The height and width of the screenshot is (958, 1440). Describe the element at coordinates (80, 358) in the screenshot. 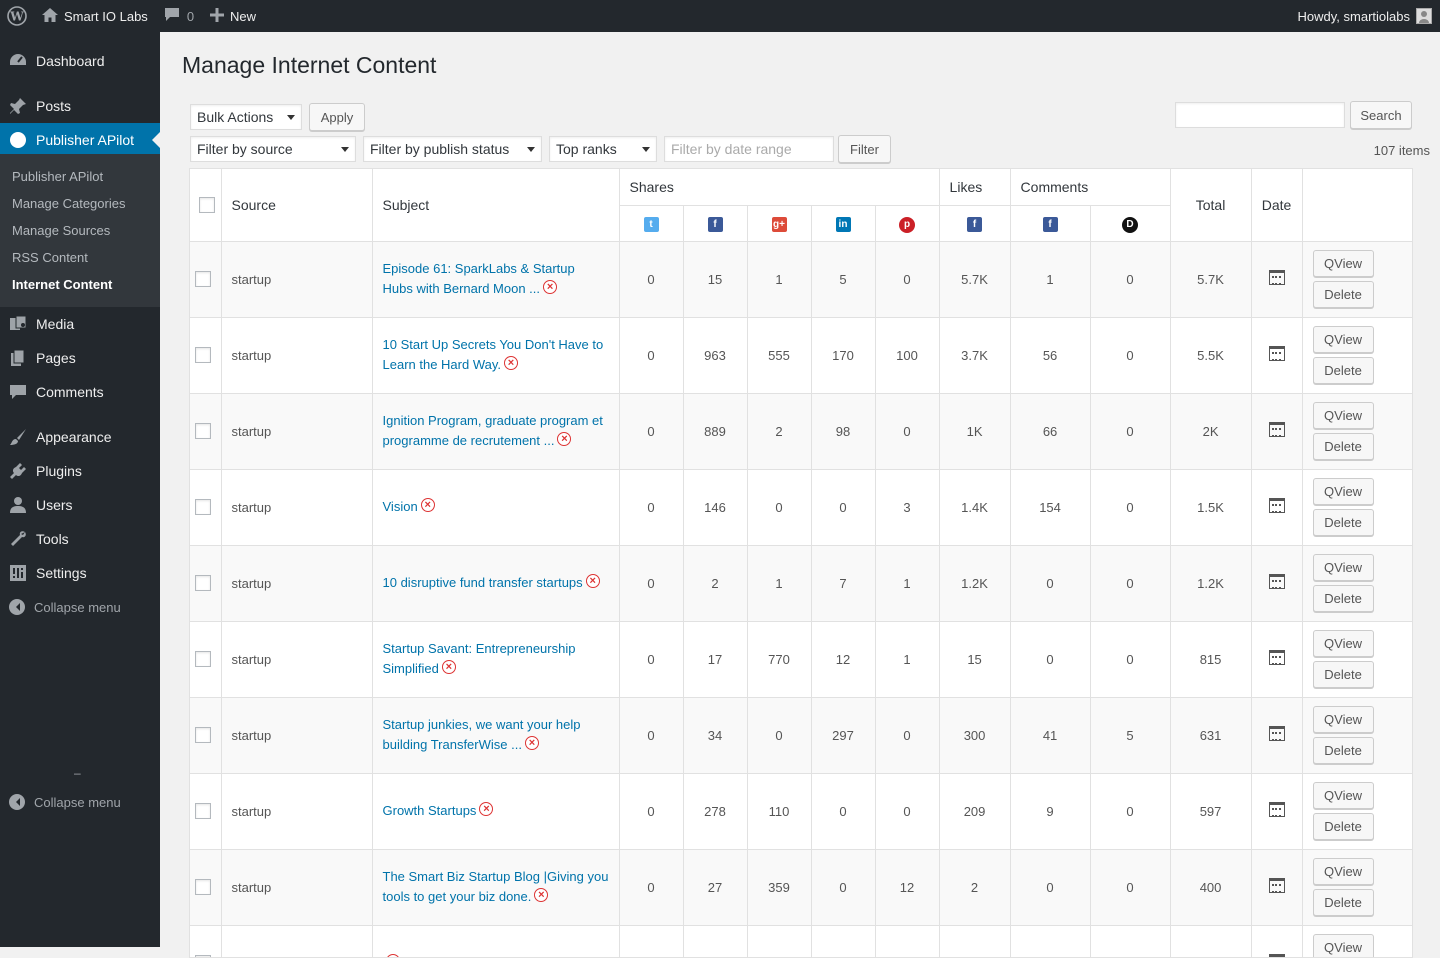

I see `sidebar-item-pages: Pages` at that location.